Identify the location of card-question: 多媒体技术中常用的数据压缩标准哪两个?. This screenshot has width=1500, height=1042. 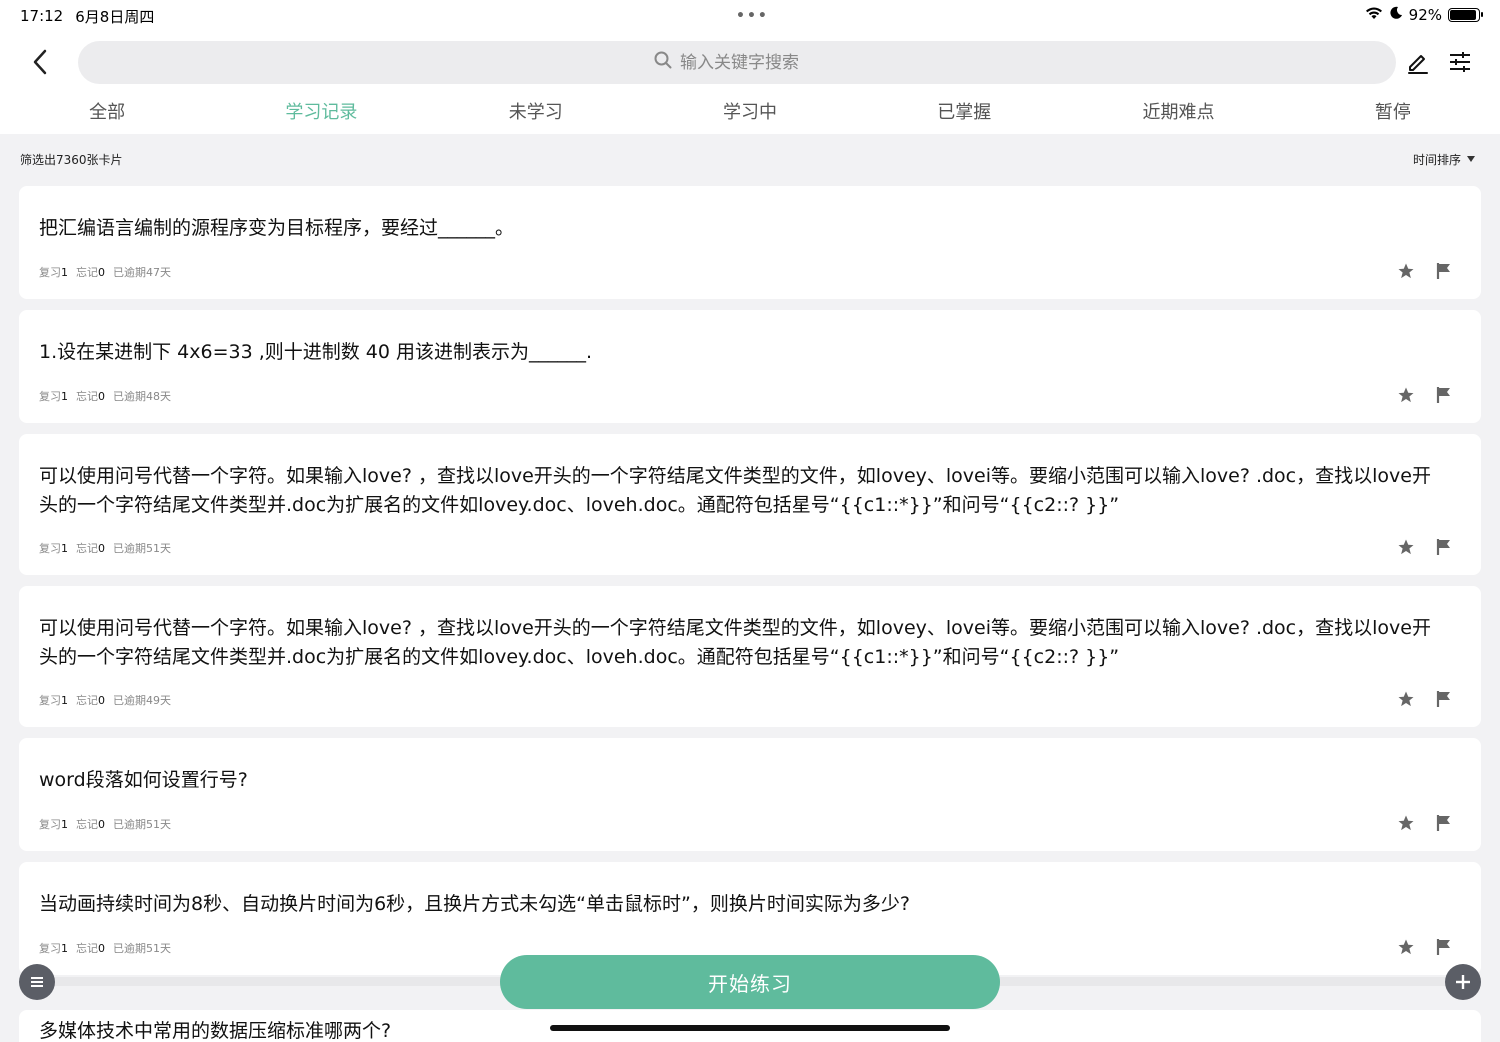
(215, 1031).